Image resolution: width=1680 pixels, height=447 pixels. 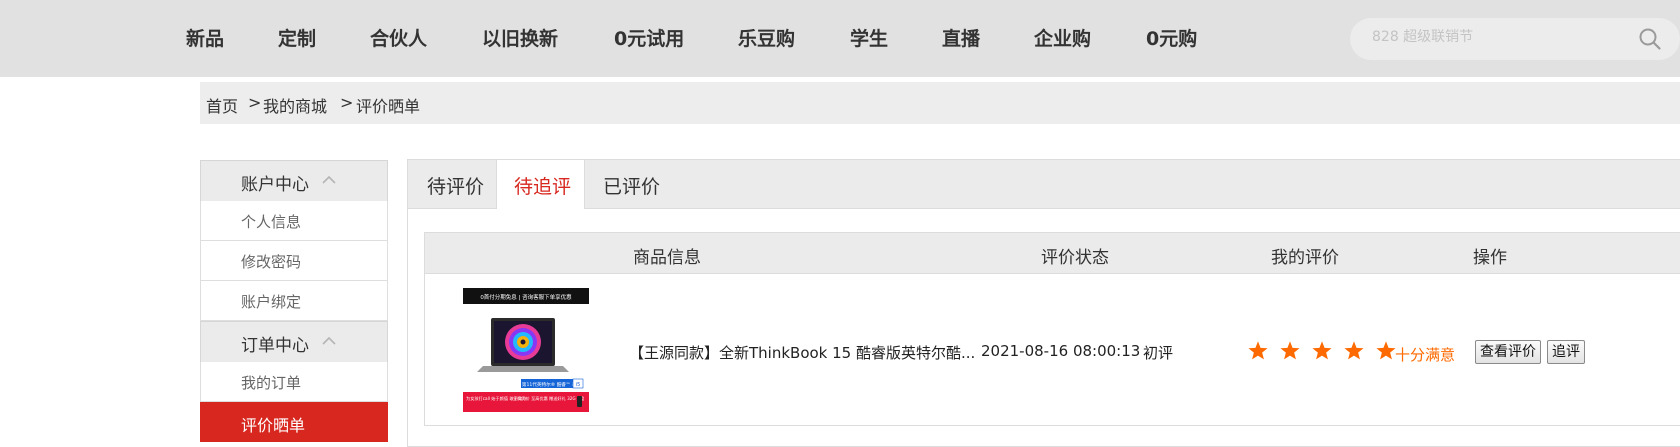 I want to click on nav-item-enterprise: 企业购, so click(x=1062, y=37).